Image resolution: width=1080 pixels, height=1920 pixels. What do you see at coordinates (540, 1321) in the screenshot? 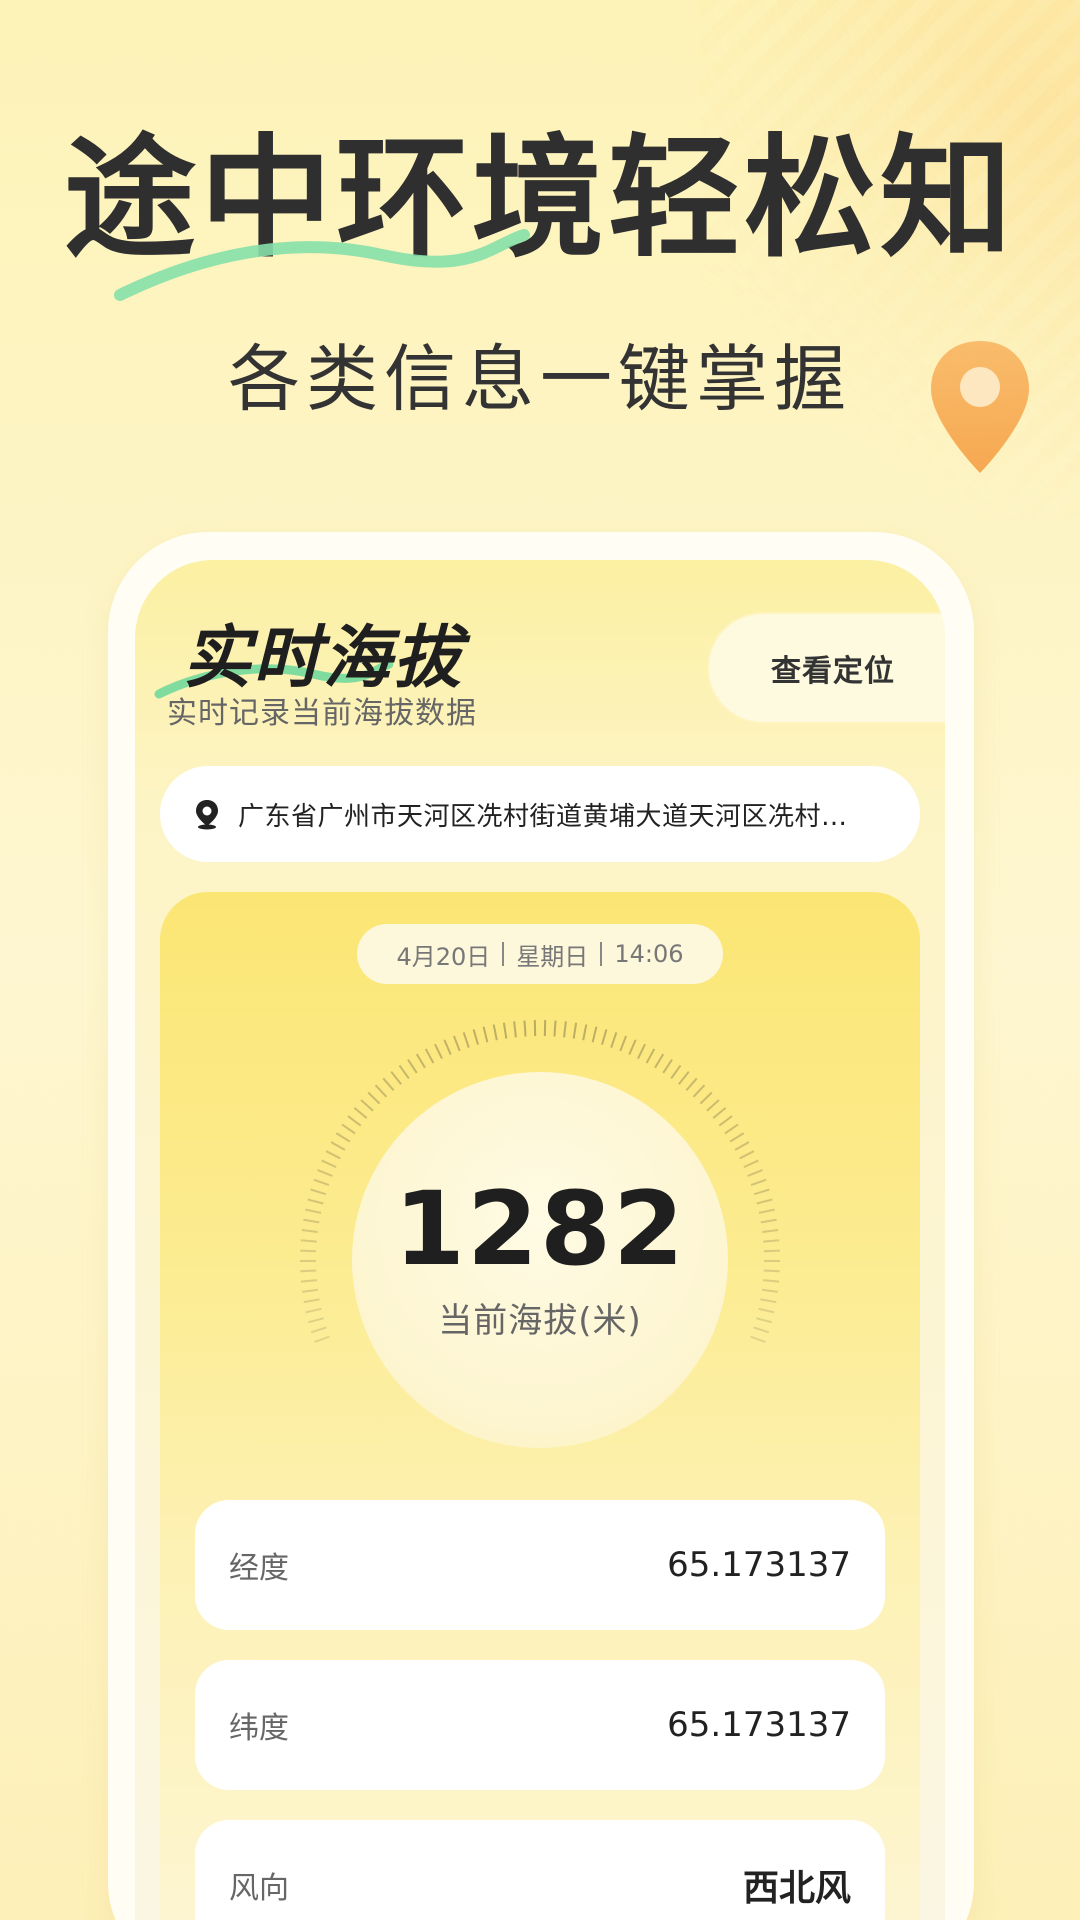
I see `altitude-label: 当前海拔(米)` at bounding box center [540, 1321].